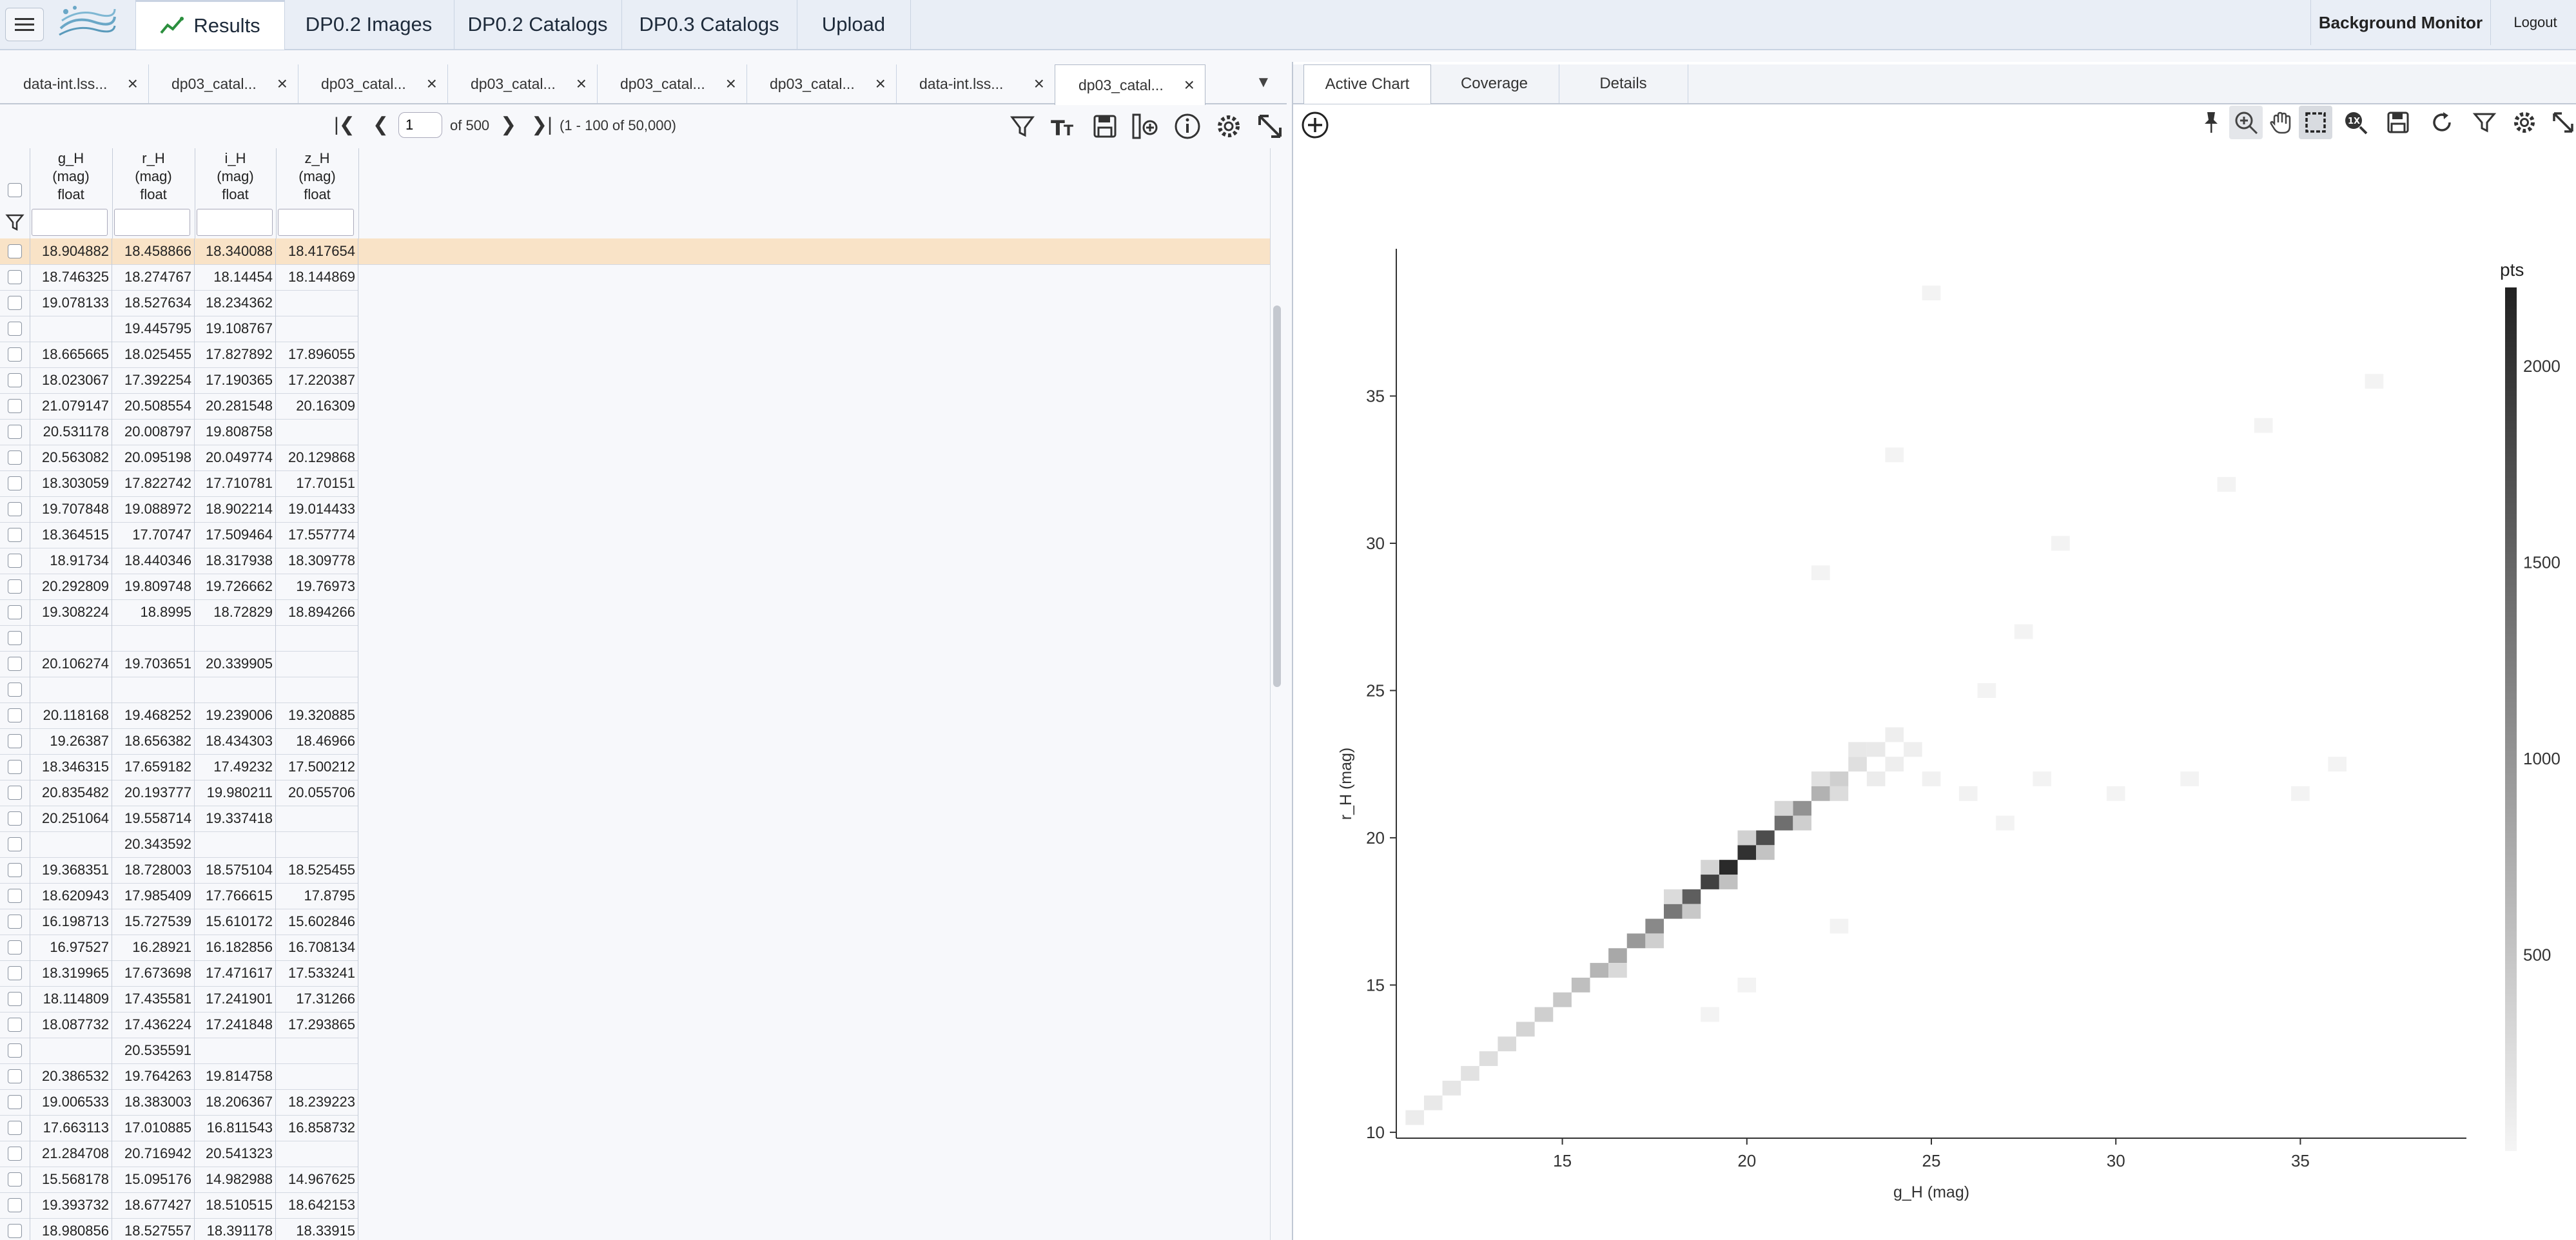 The image size is (2576, 1240). Describe the element at coordinates (179, 612) in the screenshot. I see `table-row: 19.308224 18.8995 18.72829 18.894266` at that location.